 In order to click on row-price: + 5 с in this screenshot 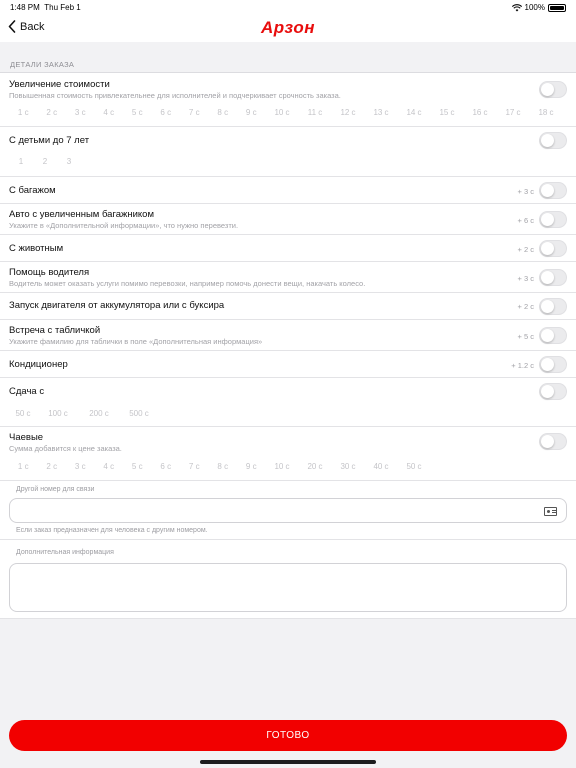, I will do `click(525, 336)`.